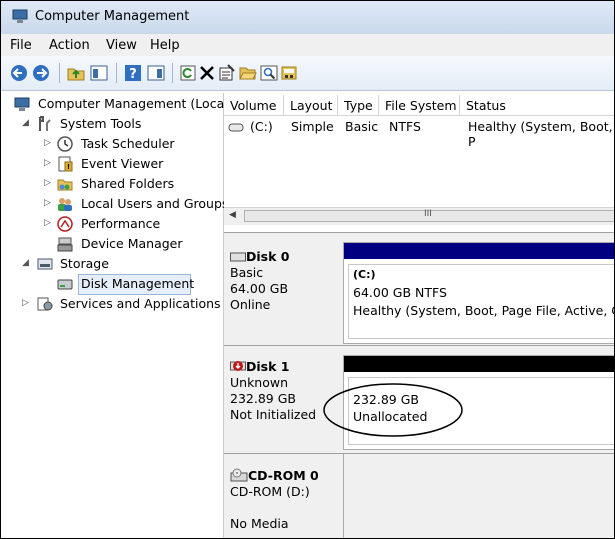  Describe the element at coordinates (128, 183) in the screenshot. I see `tree-item-label: Shared Folders` at that location.